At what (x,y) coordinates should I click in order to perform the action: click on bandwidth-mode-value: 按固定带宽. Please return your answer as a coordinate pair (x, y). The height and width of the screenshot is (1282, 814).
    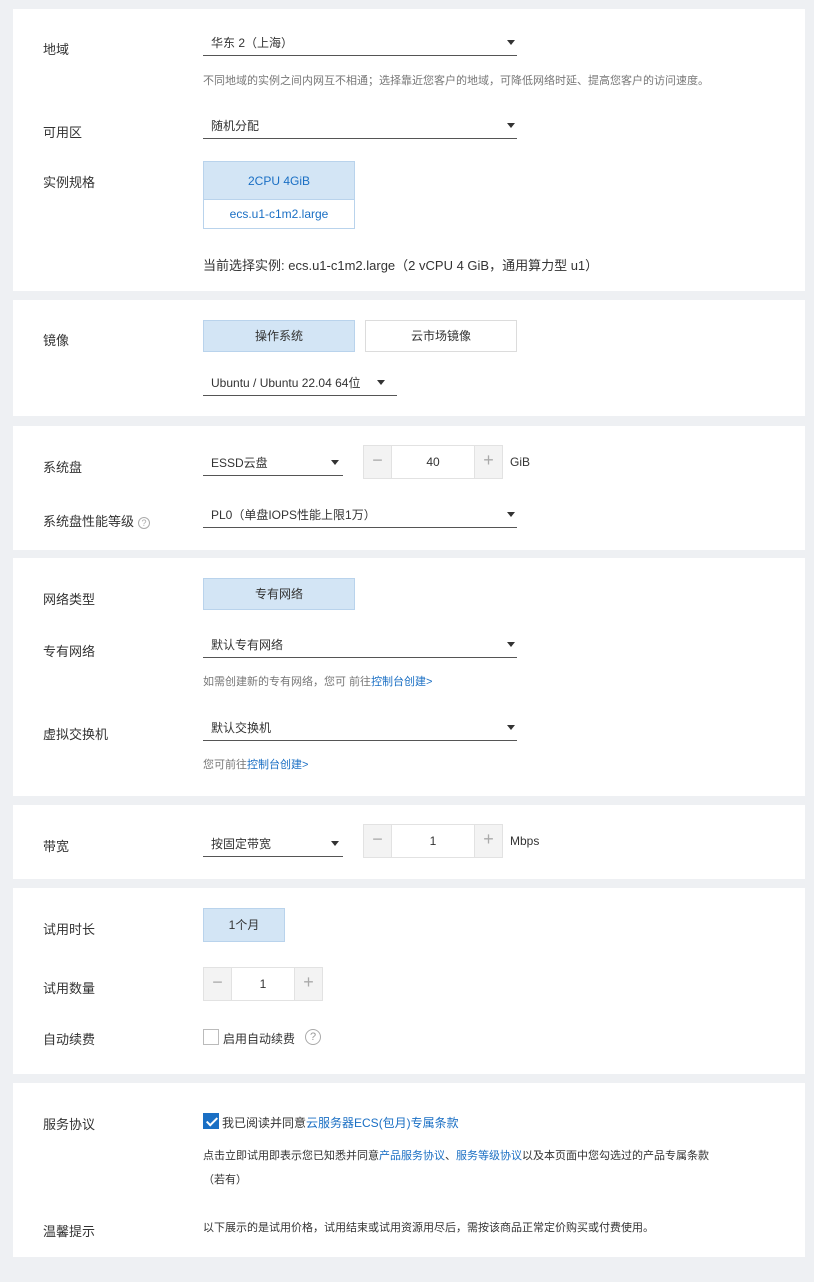
    Looking at the image, I should click on (241, 844).